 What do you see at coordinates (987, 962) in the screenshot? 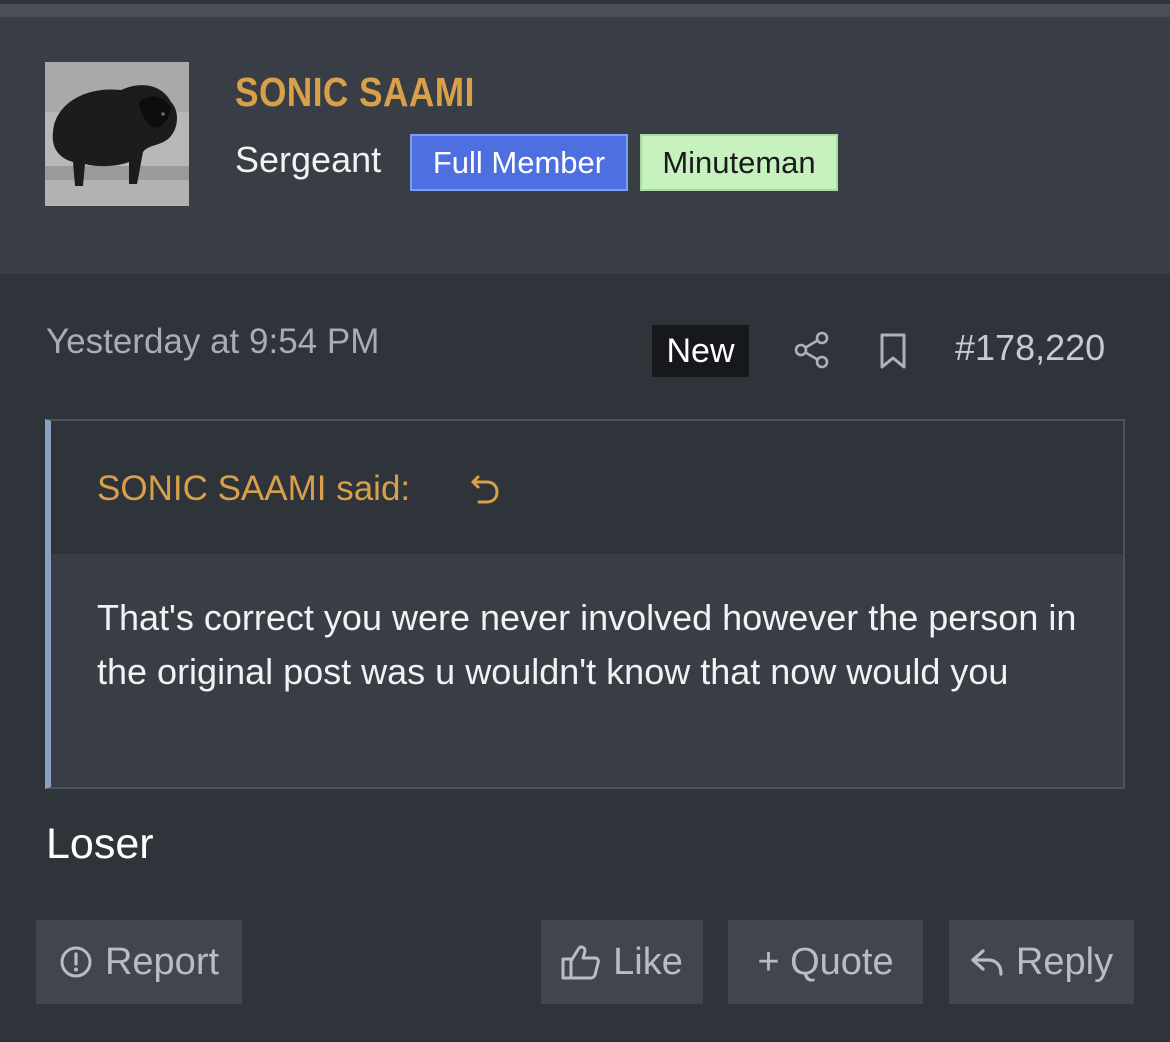
I see `reply-arrow-icon` at bounding box center [987, 962].